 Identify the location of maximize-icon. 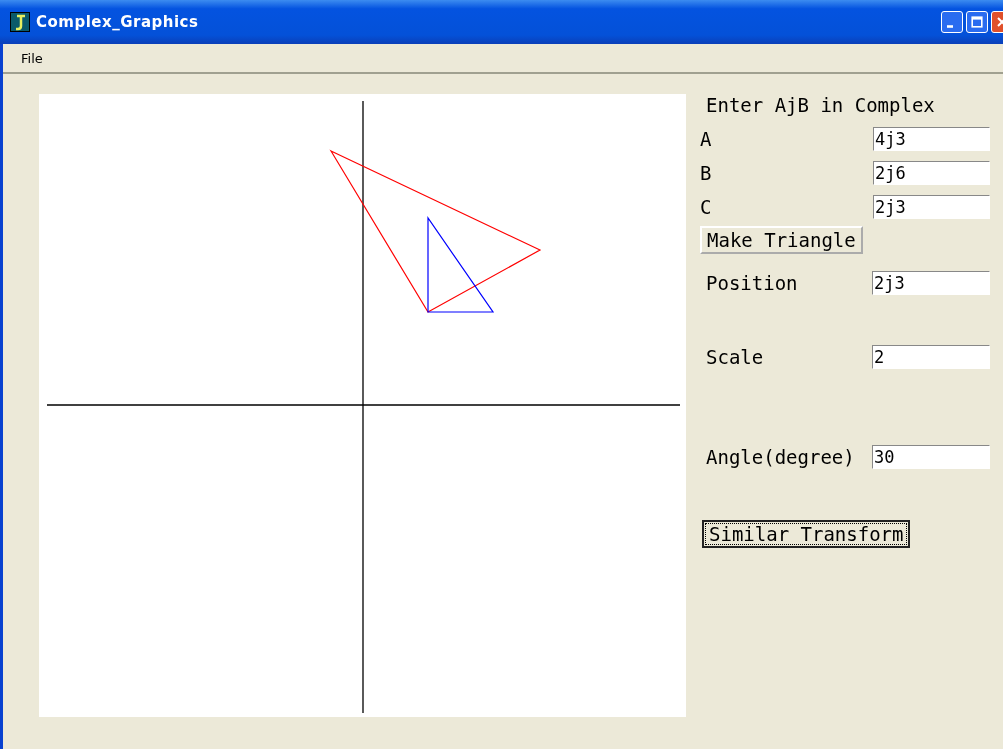
(977, 22).